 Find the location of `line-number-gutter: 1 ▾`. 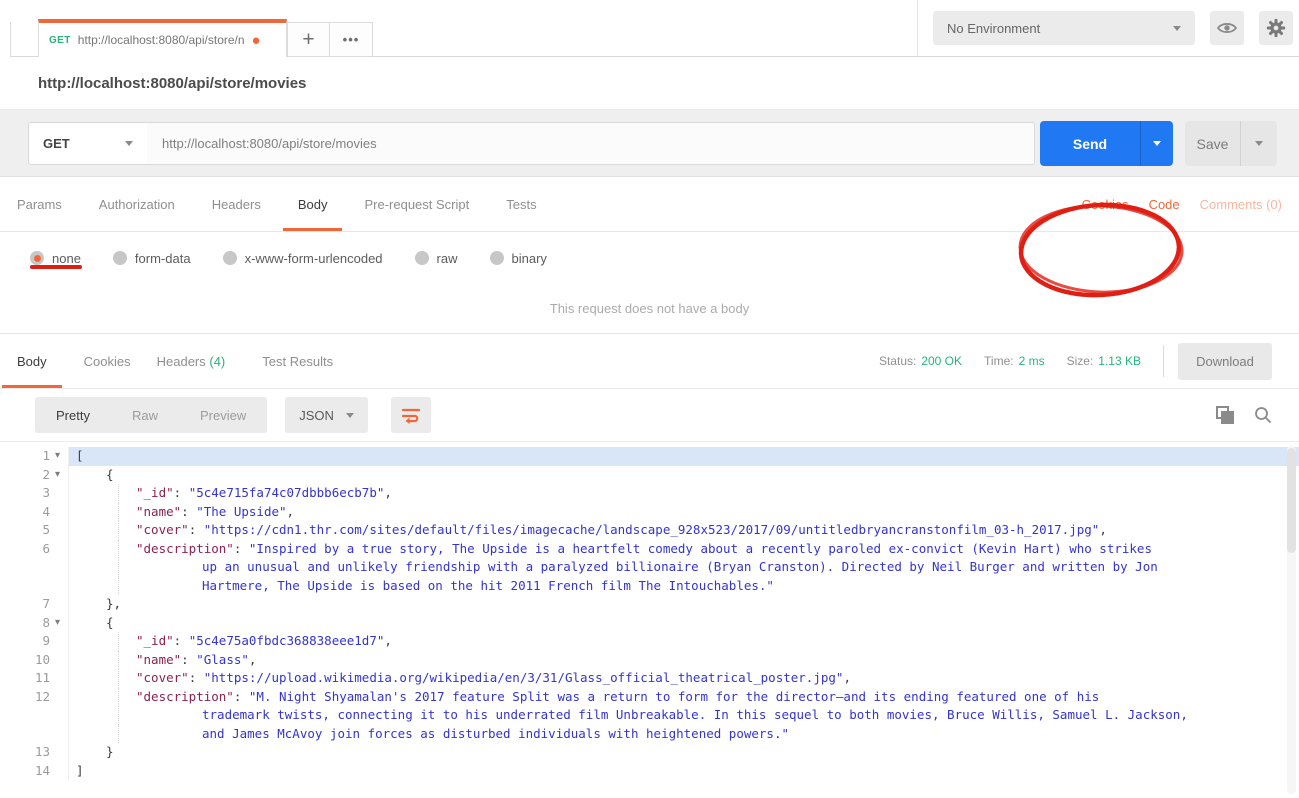

line-number-gutter: 1 ▾ is located at coordinates (34, 456).